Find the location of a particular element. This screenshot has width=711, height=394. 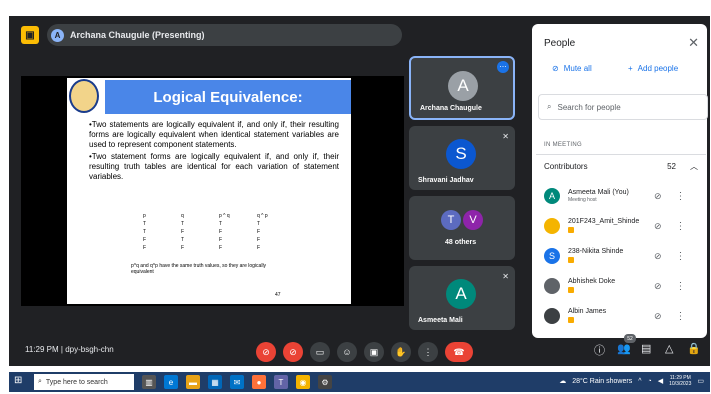

mute-all-label: Mute all is located at coordinates (577, 68).